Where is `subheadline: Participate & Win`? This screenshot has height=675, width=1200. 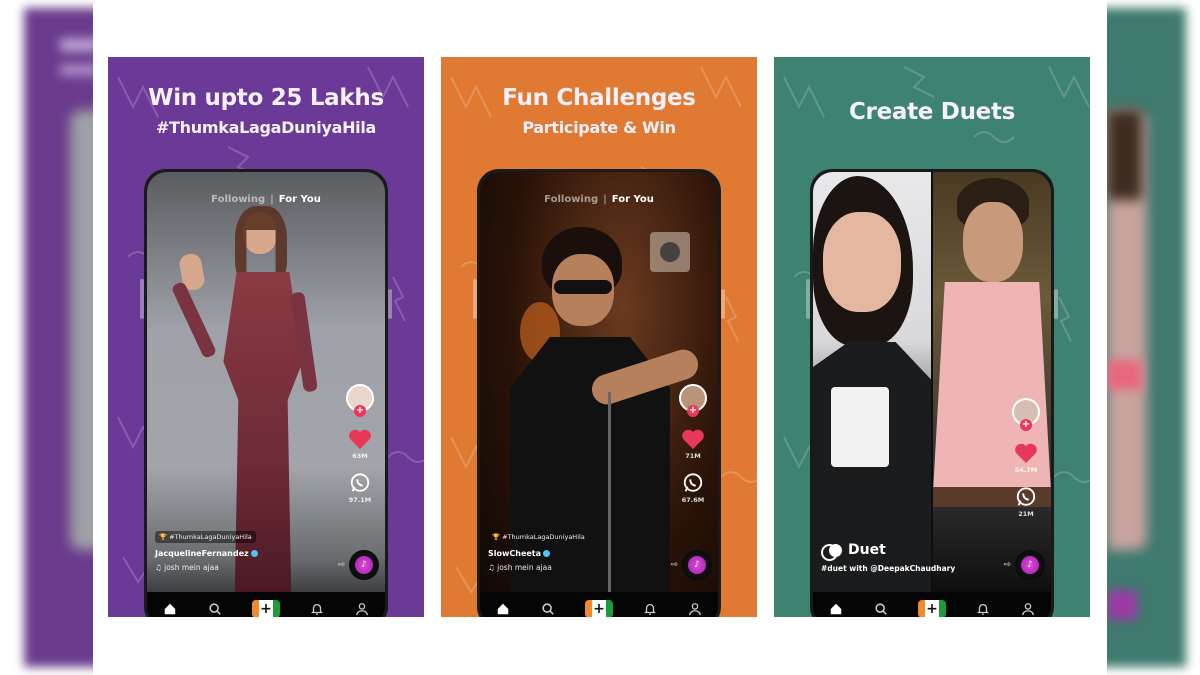 subheadline: Participate & Win is located at coordinates (599, 127).